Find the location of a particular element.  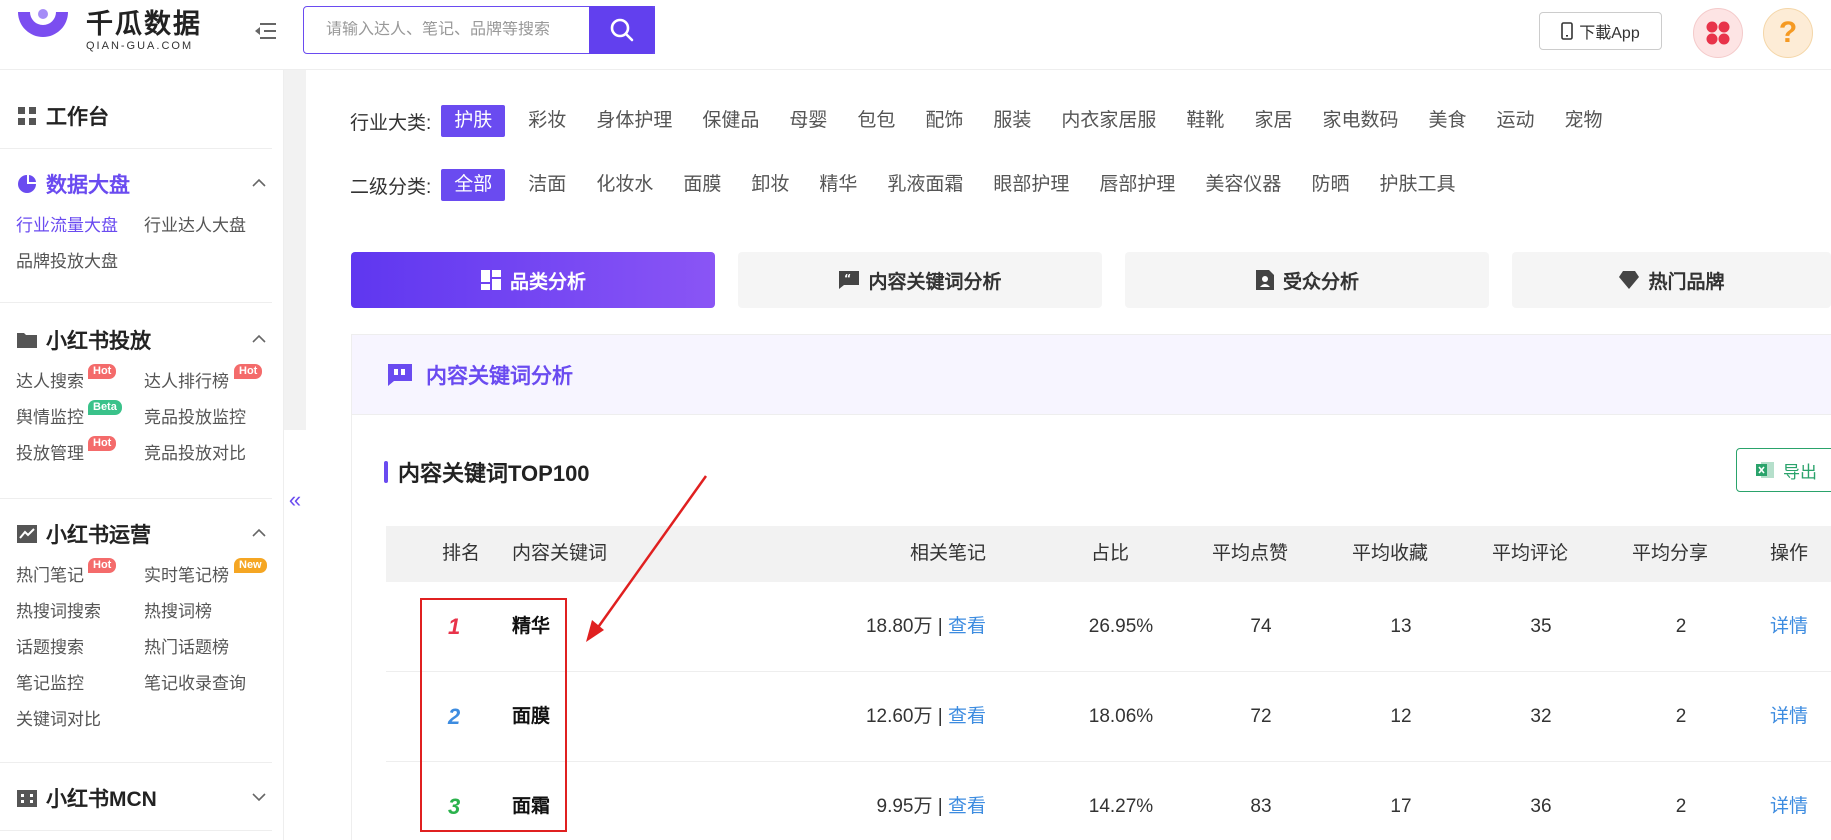

menu-collapse-icon is located at coordinates (266, 31).